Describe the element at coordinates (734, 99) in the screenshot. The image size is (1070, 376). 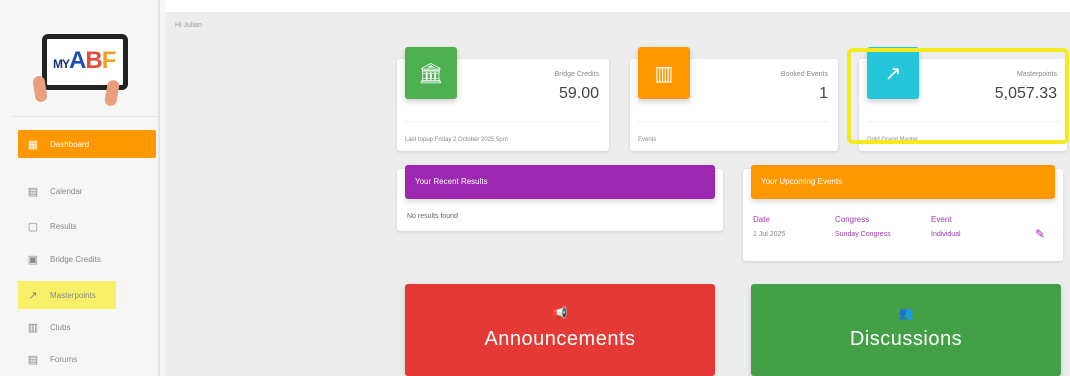
I see `booked-events-card: ▥ Booked Events 1 Events` at that location.